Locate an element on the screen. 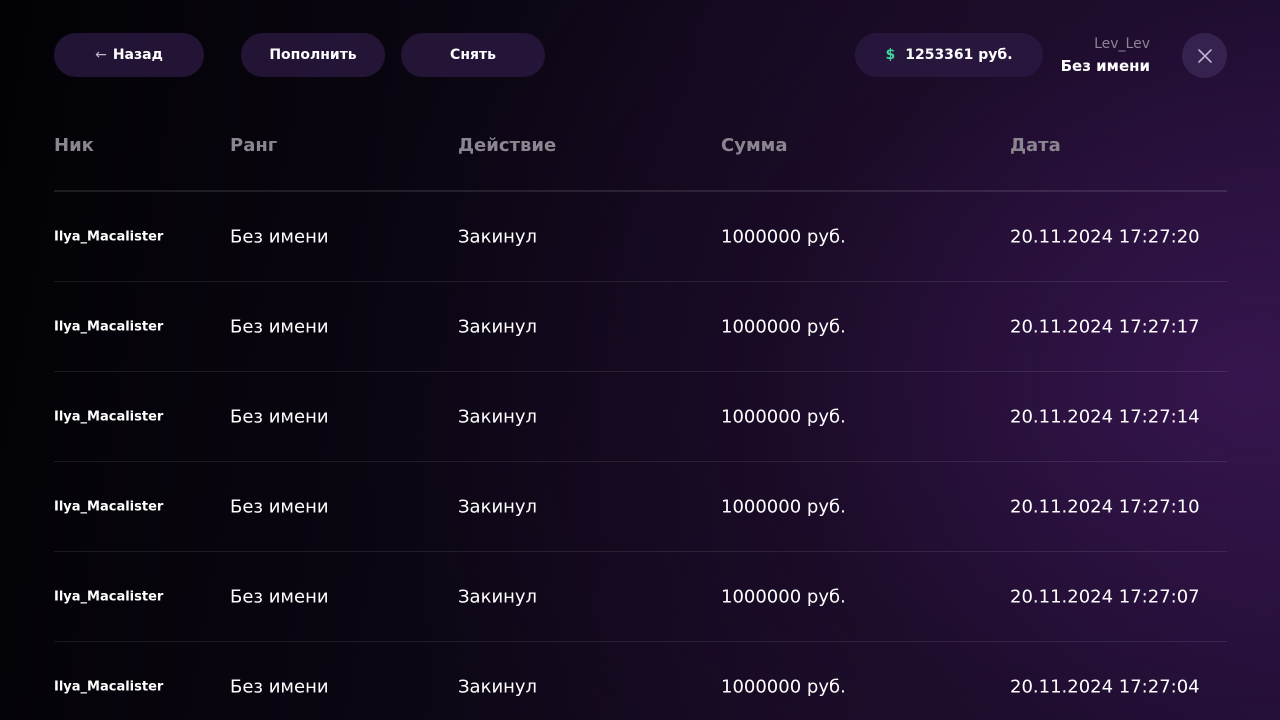 The width and height of the screenshot is (1280, 720). dollar-icon: $ is located at coordinates (890, 55).